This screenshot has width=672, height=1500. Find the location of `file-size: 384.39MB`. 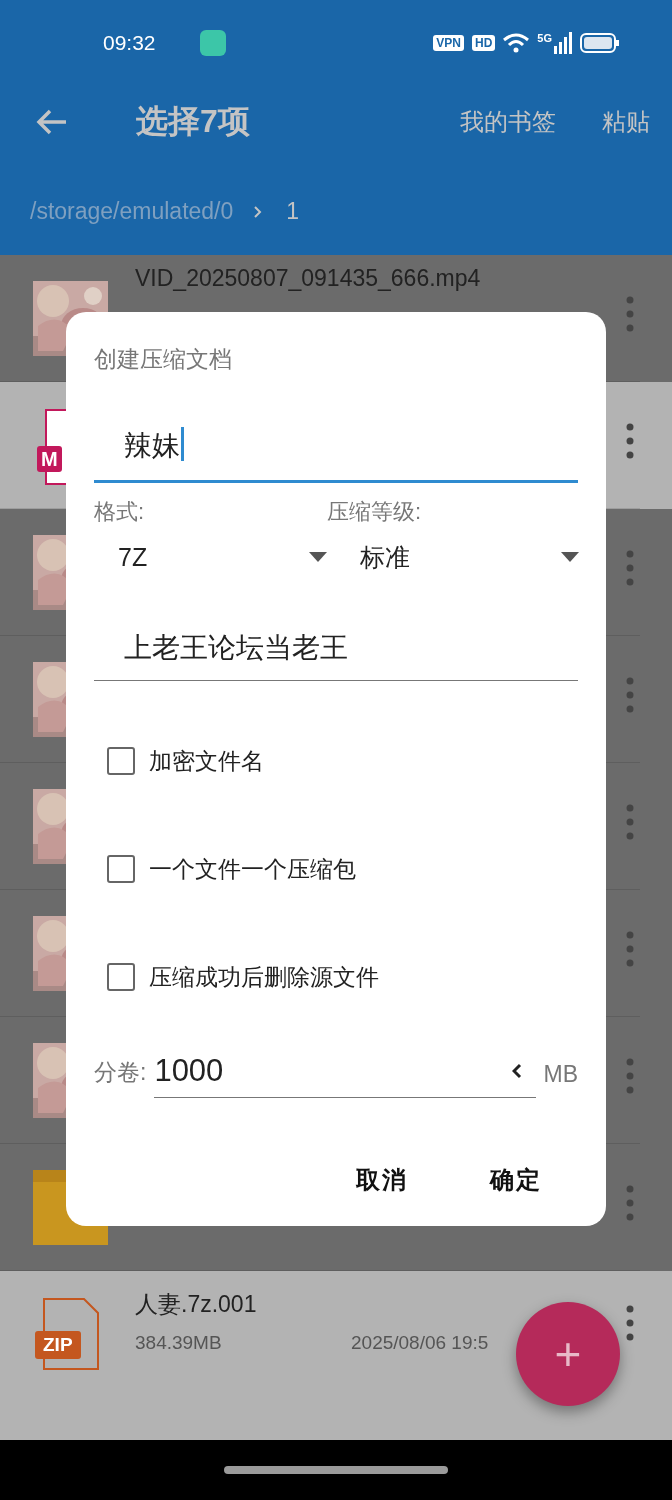

file-size: 384.39MB is located at coordinates (179, 1343).